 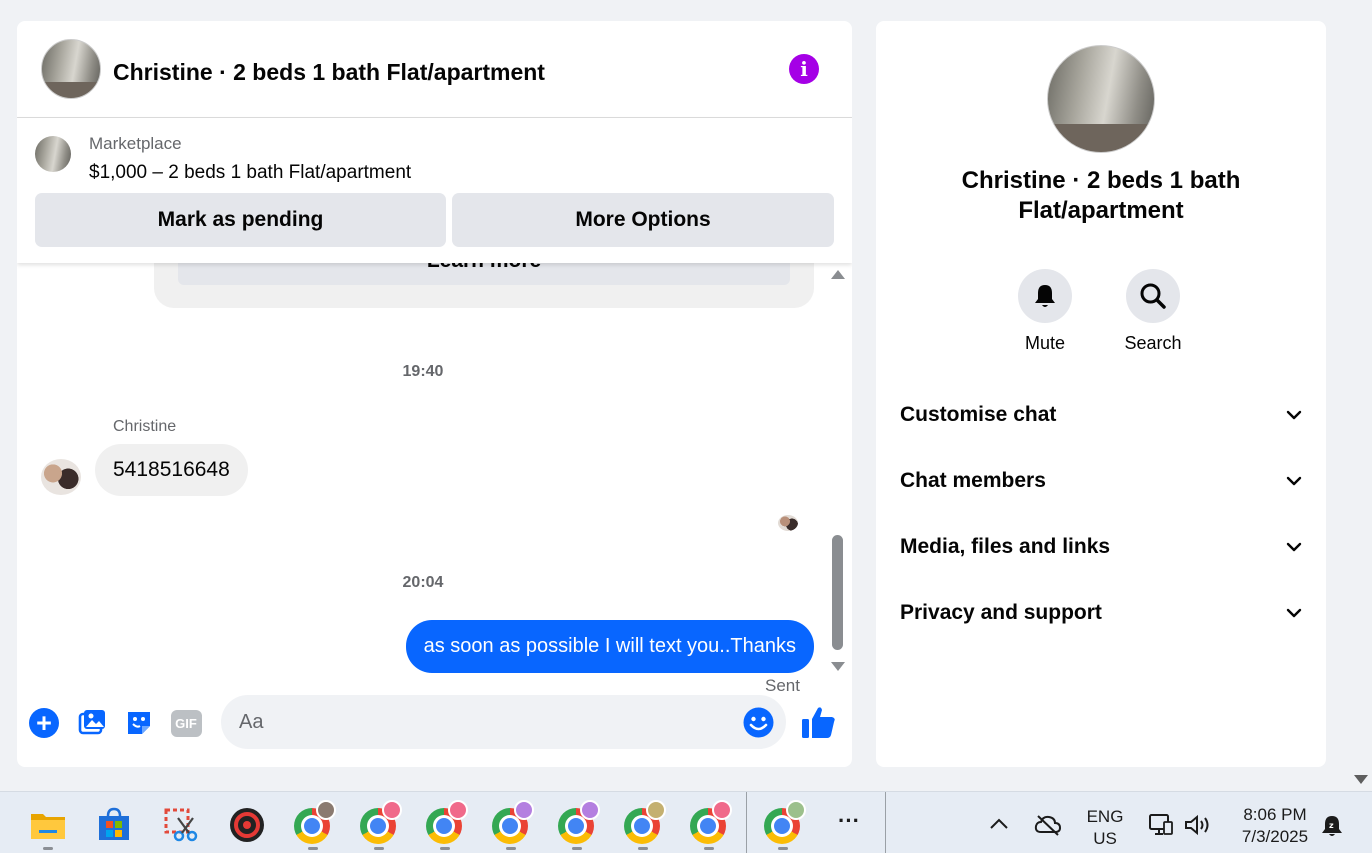 What do you see at coordinates (1101, 99) in the screenshot?
I see `conversation-avatar` at bounding box center [1101, 99].